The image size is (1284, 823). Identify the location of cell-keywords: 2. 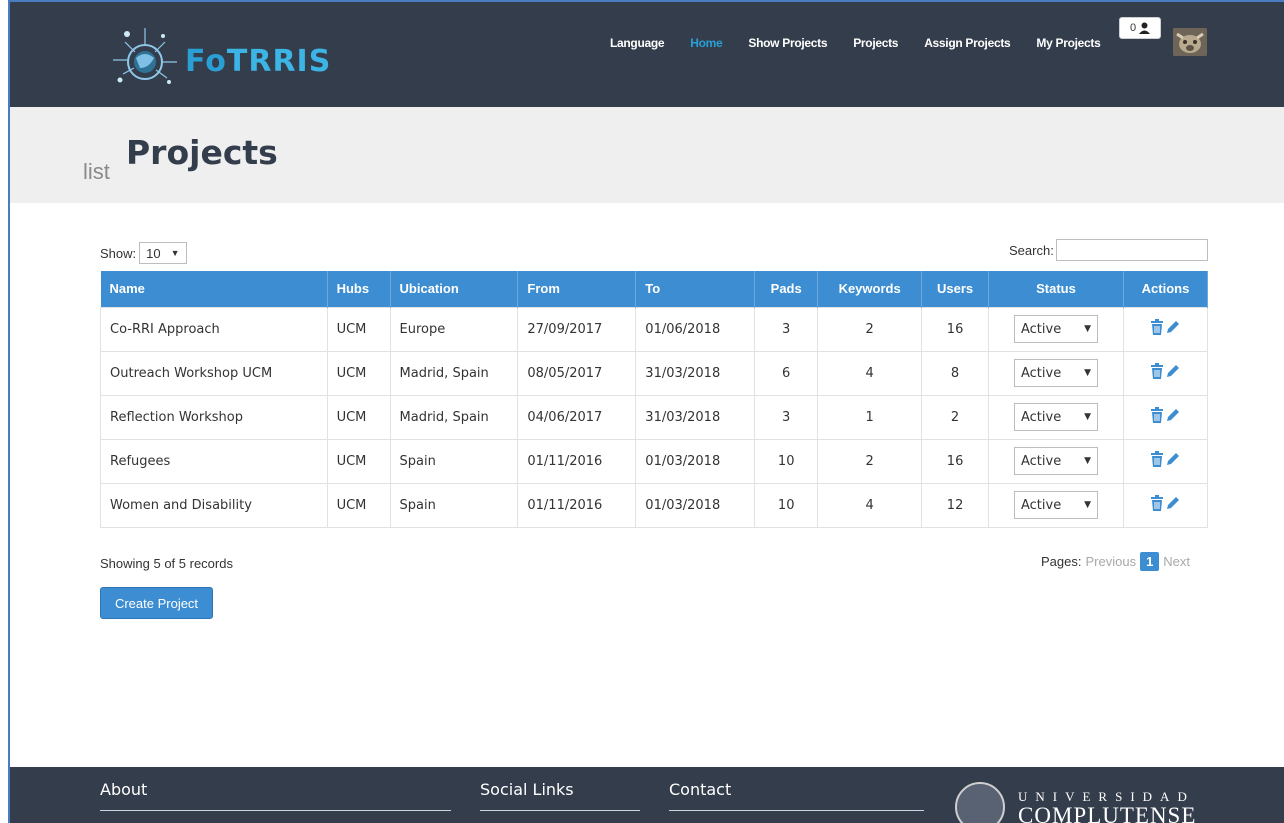
(870, 328).